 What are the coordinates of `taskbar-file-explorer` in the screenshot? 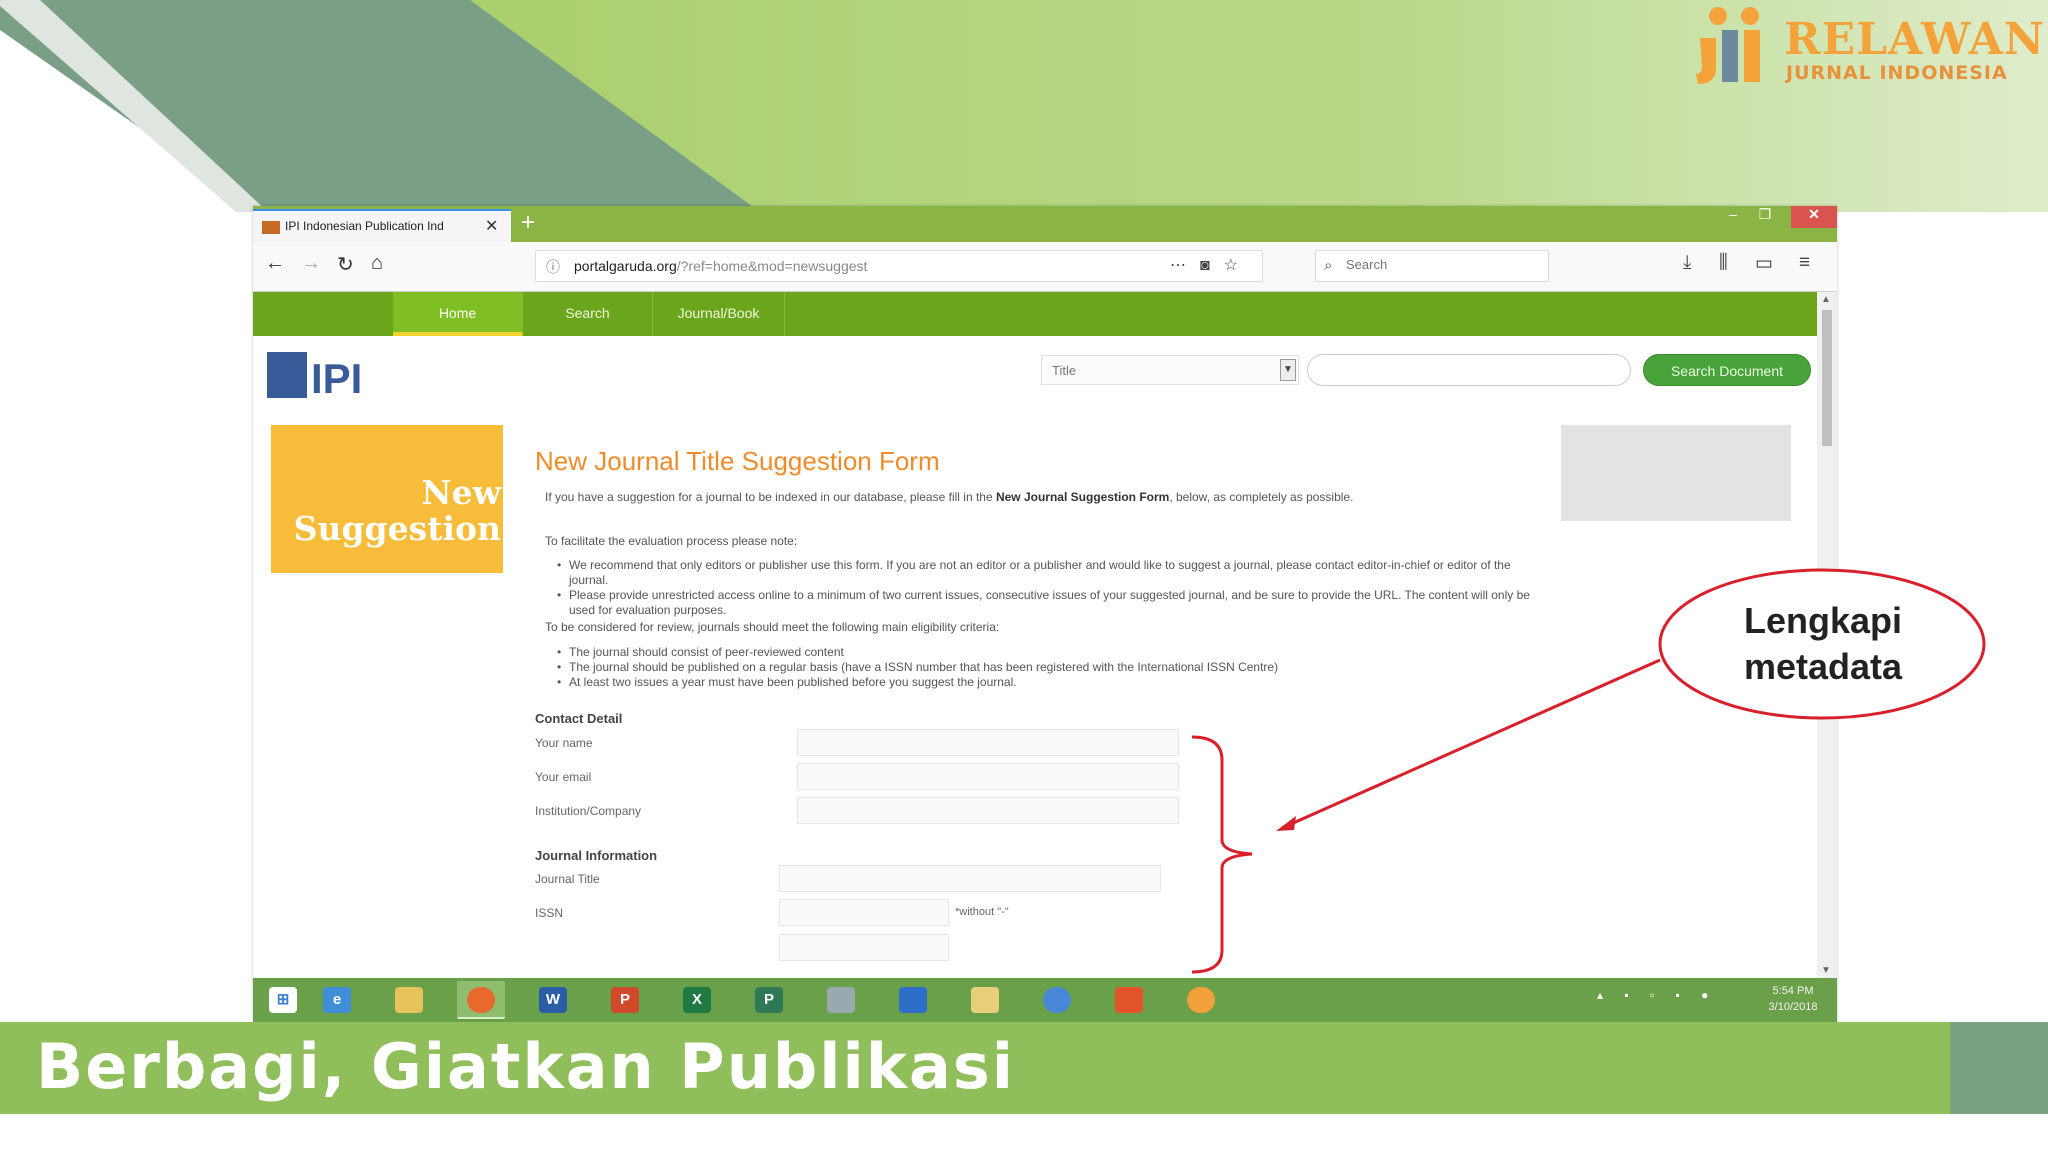 It's located at (409, 1000).